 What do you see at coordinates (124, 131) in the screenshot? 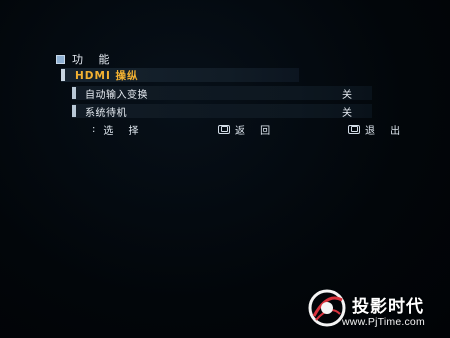
I see `hint-select-label: 选 择` at bounding box center [124, 131].